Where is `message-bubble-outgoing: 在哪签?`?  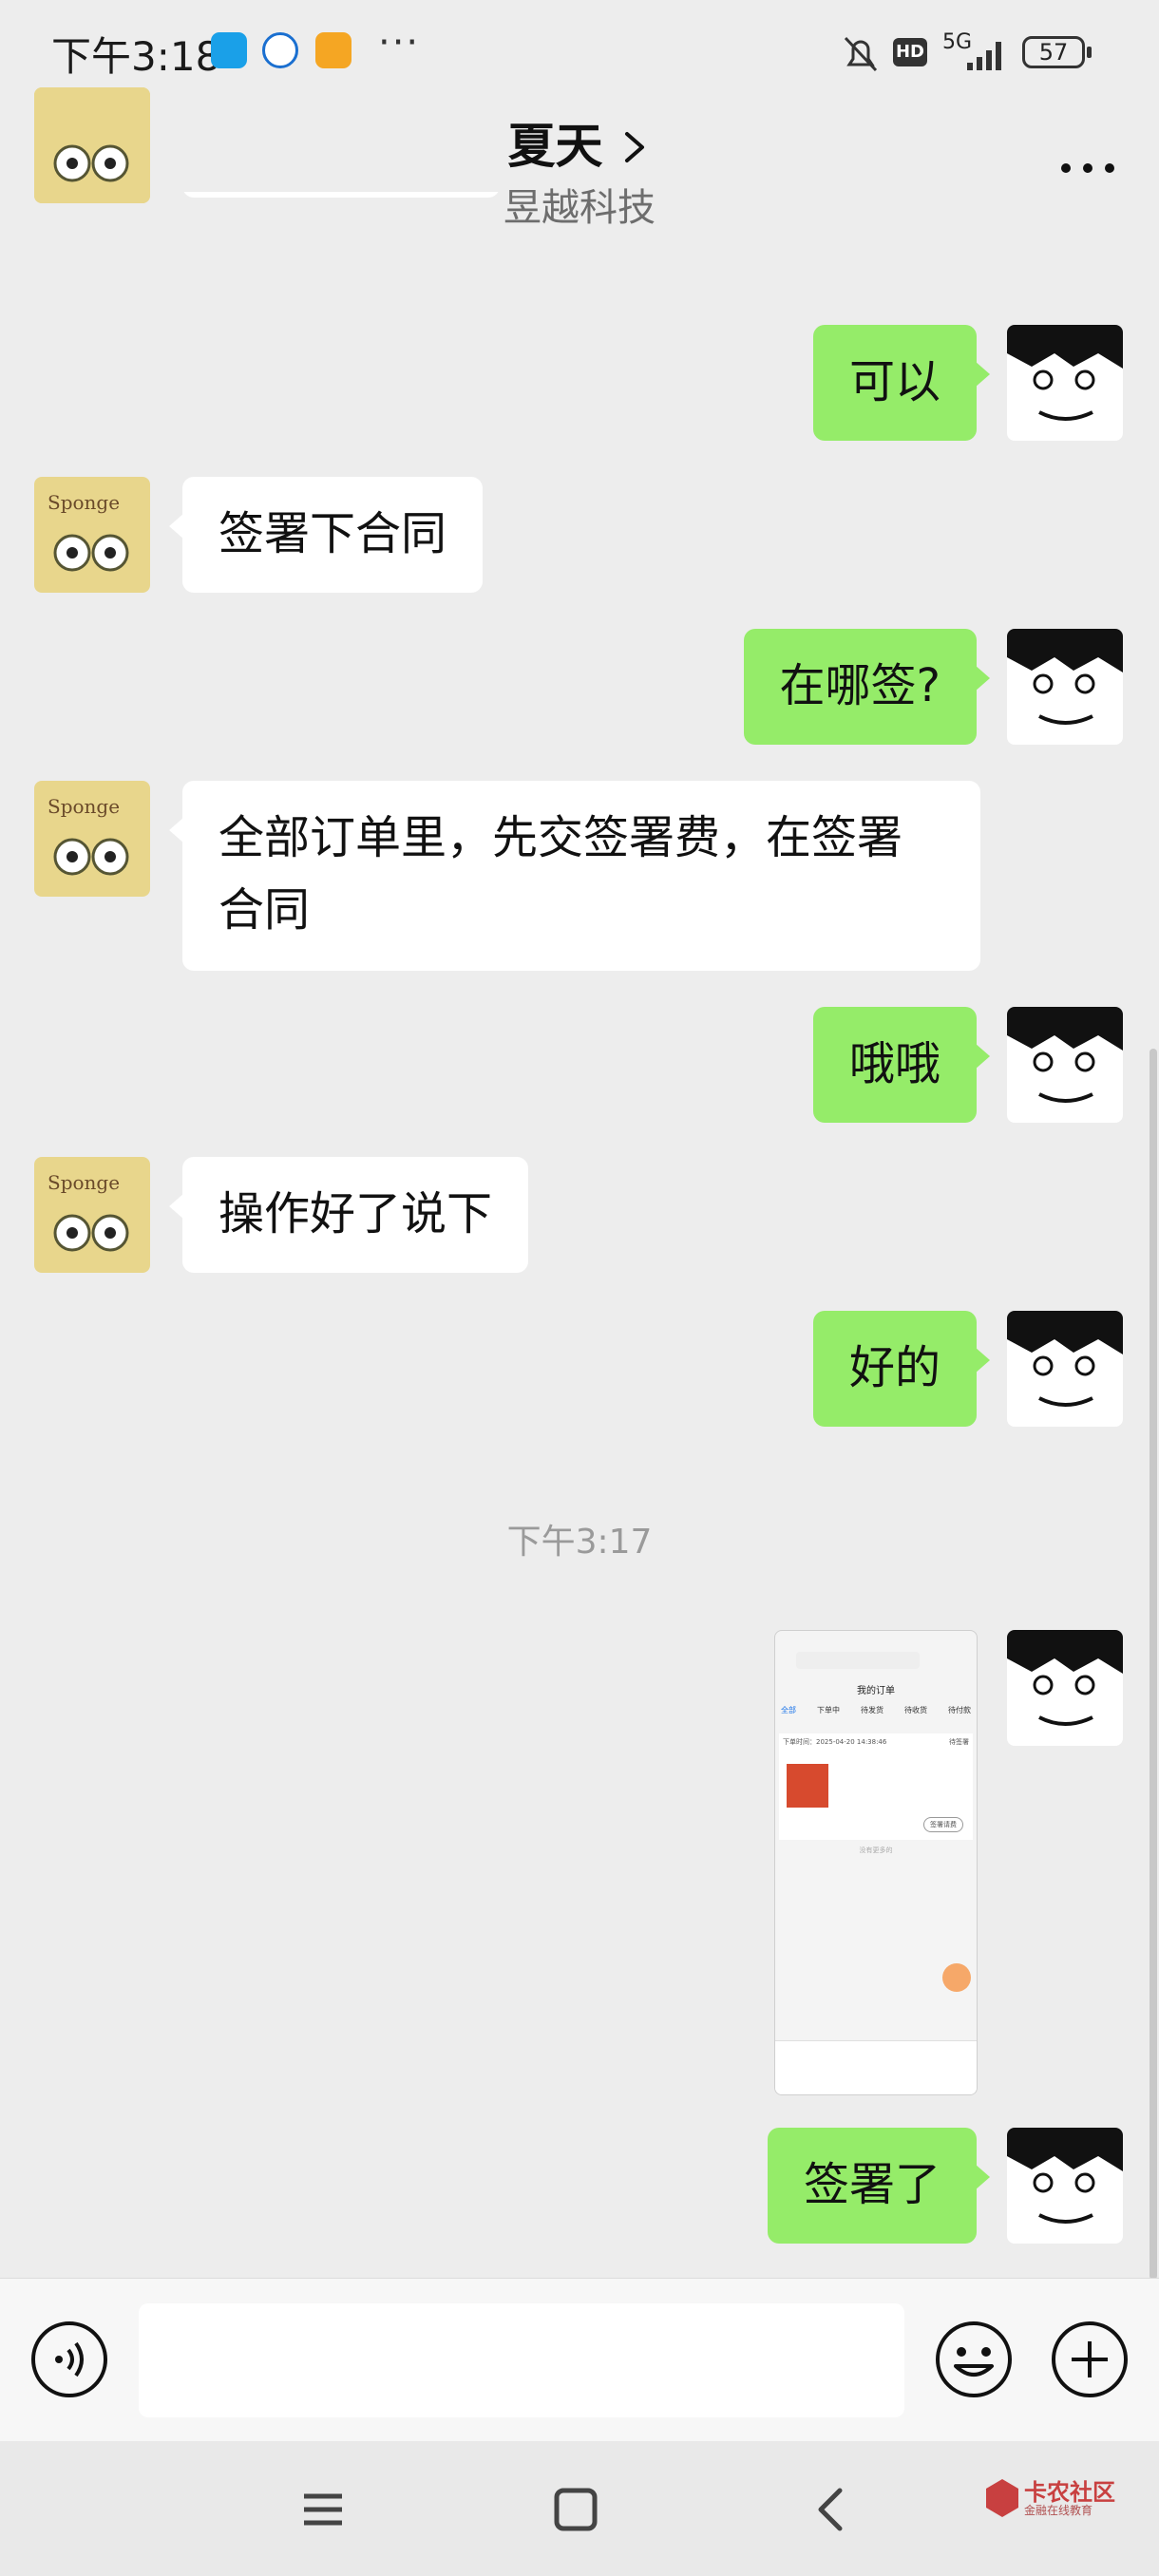
message-bubble-outgoing: 在哪签? is located at coordinates (867, 687).